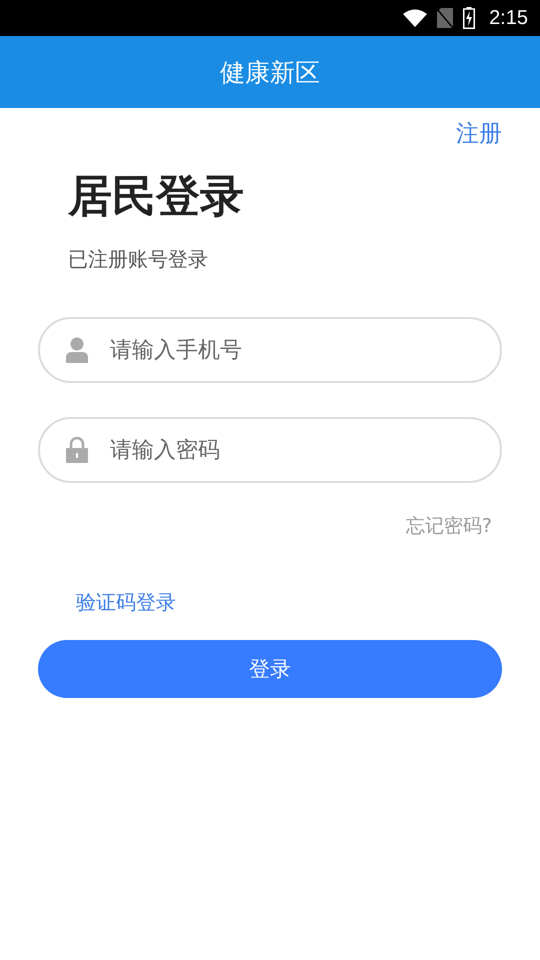 The height and width of the screenshot is (960, 540). What do you see at coordinates (156, 197) in the screenshot?
I see `page-heading: 居民登录` at bounding box center [156, 197].